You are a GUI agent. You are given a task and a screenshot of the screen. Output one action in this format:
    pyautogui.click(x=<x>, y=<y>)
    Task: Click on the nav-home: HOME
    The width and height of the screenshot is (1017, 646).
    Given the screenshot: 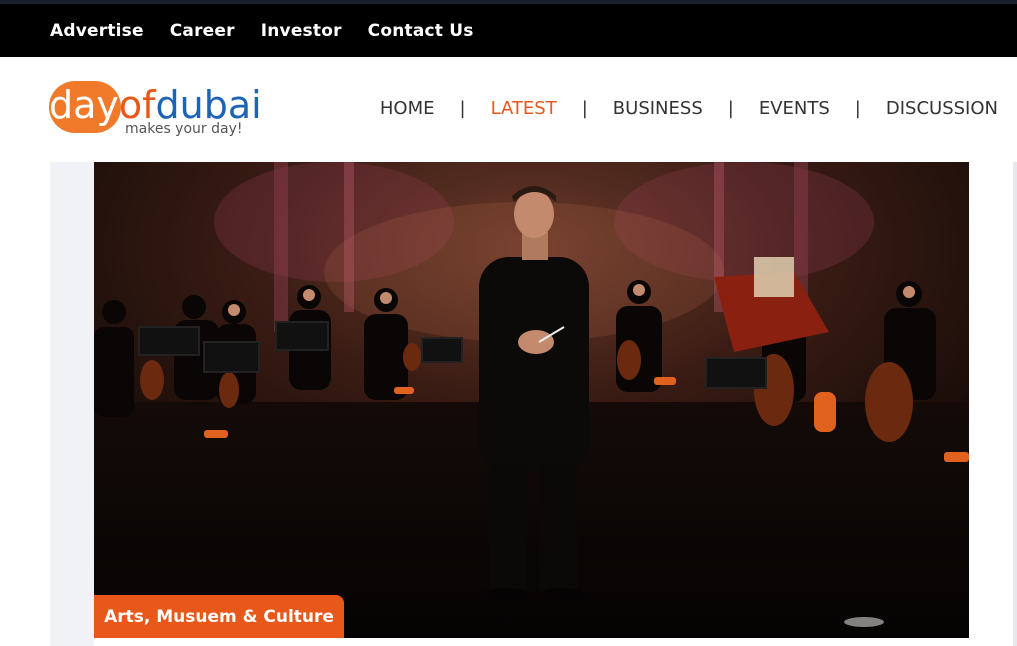 What is the action you would take?
    pyautogui.click(x=407, y=108)
    